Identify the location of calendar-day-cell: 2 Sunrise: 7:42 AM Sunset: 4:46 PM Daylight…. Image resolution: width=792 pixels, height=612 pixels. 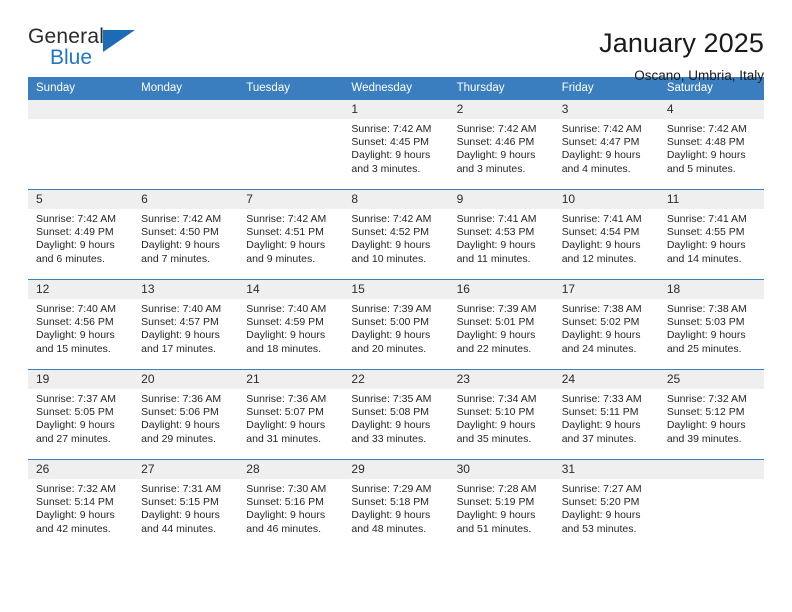
(501, 144).